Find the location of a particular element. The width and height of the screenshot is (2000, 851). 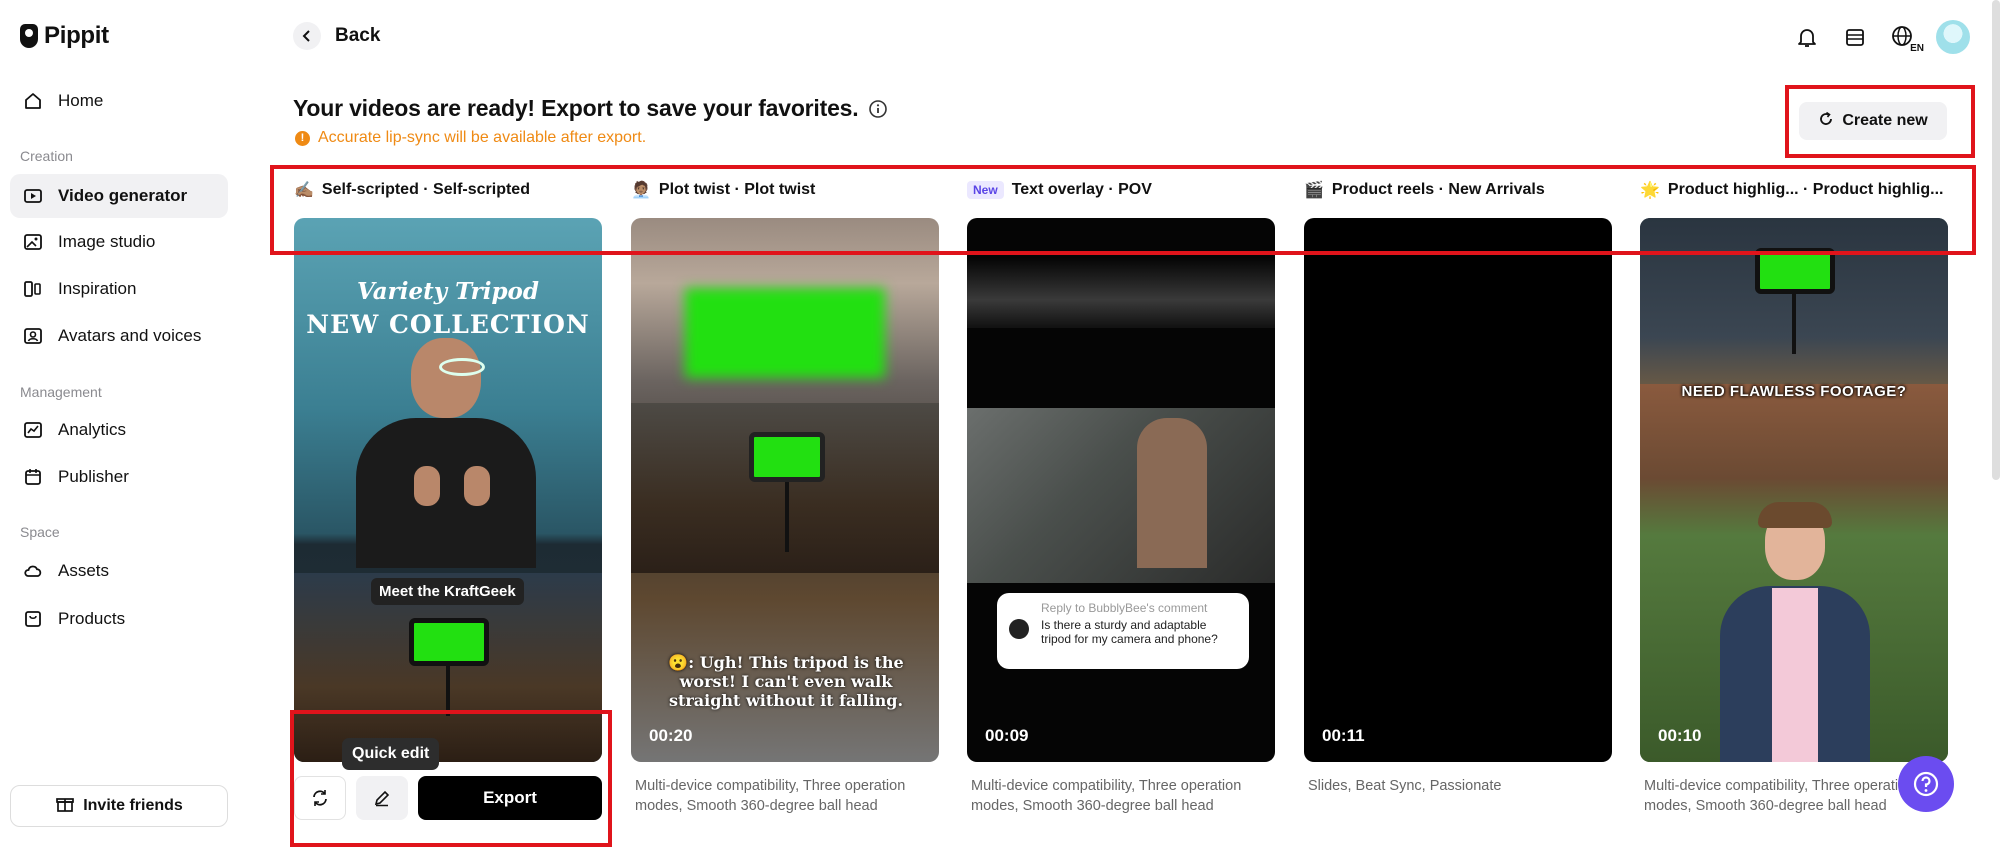

ring-light-graphic is located at coordinates (462, 367).